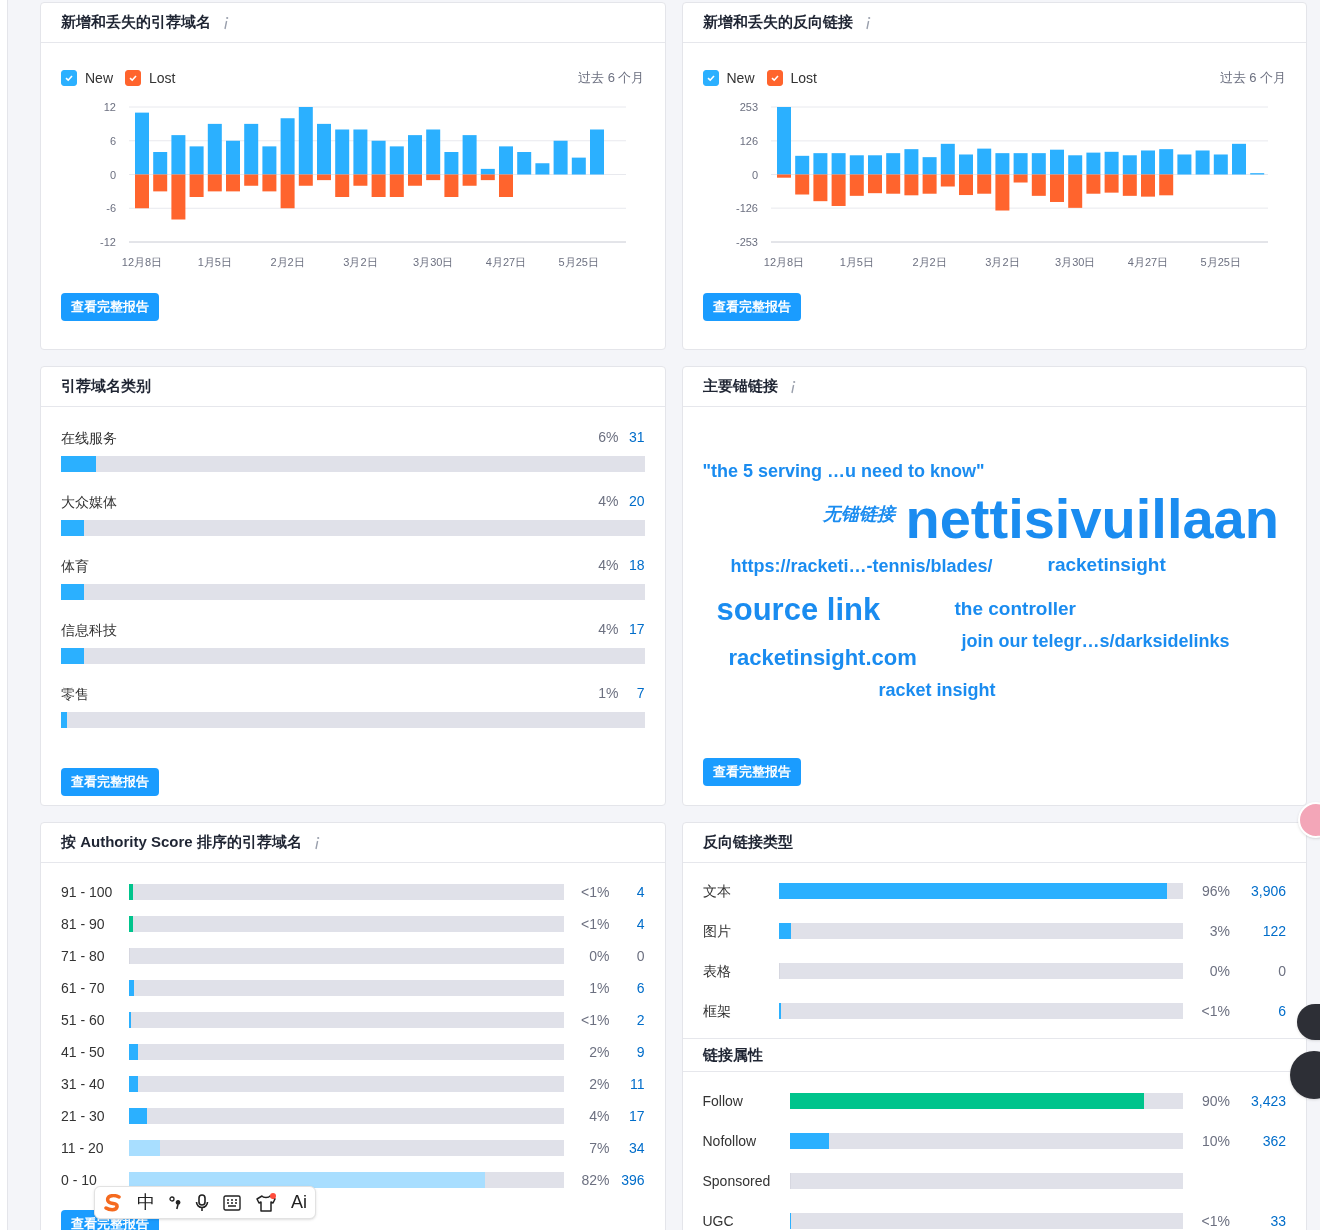  Describe the element at coordinates (627, 1180) in the screenshot. I see `count-value: 396` at that location.